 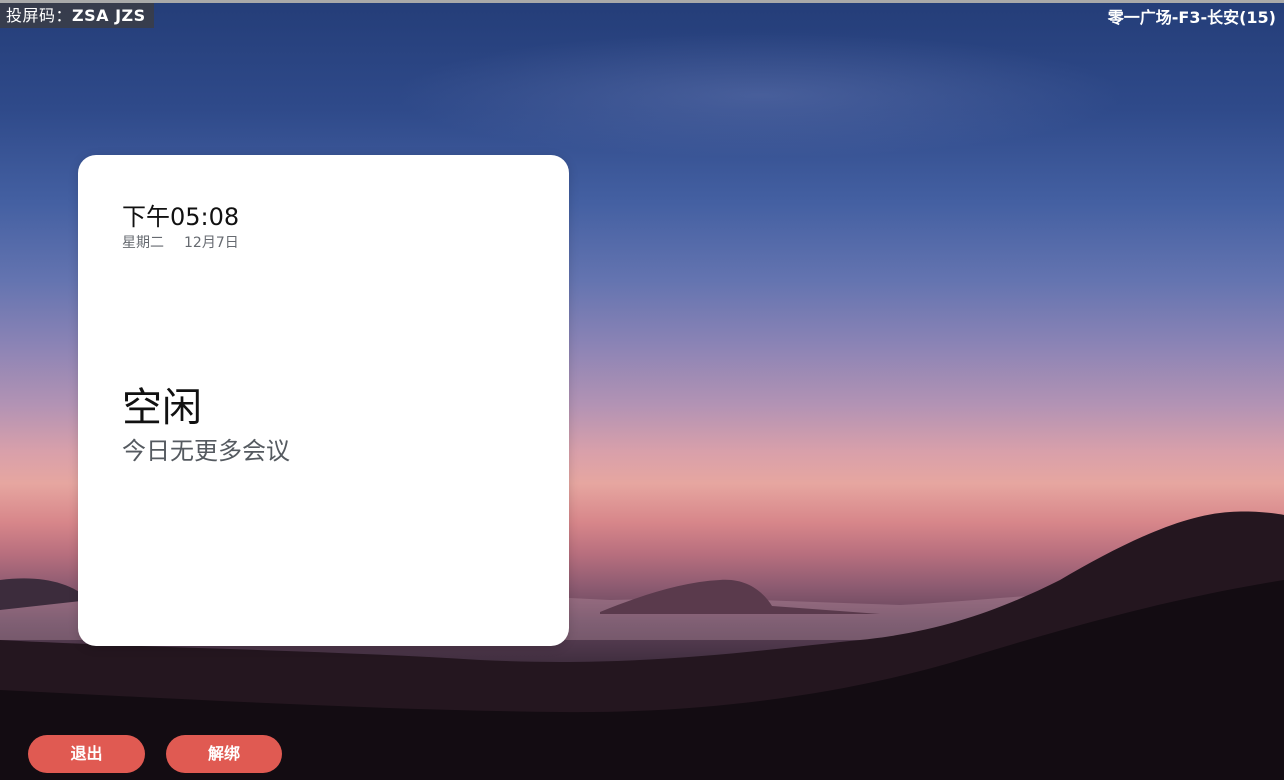 What do you see at coordinates (39, 15) in the screenshot?
I see `cast-code-label: 投屏码：` at bounding box center [39, 15].